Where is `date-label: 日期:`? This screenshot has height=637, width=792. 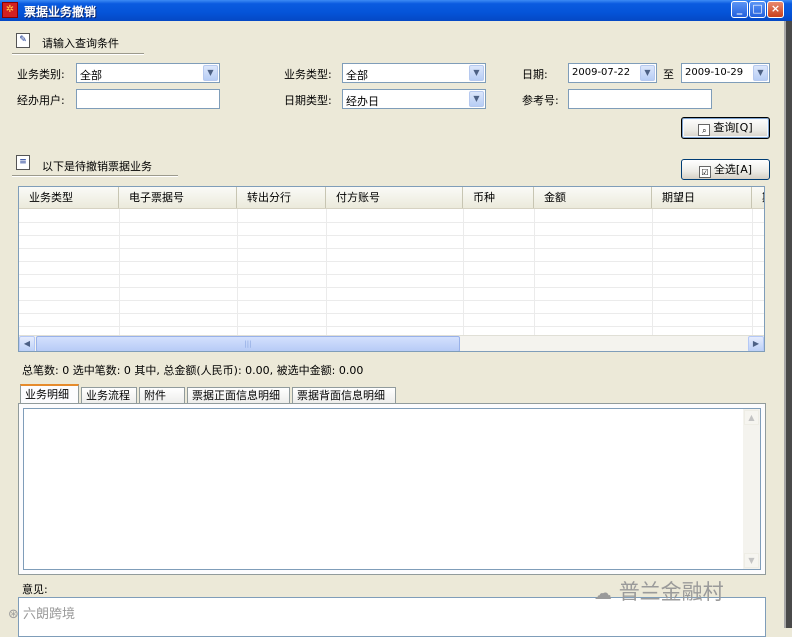 date-label: 日期: is located at coordinates (535, 74).